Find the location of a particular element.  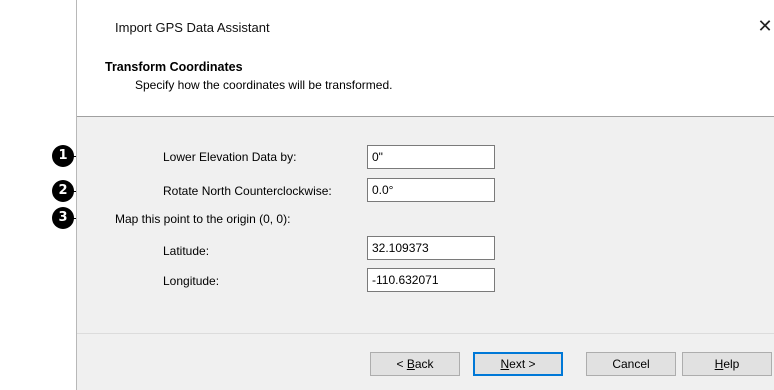

callout-3-badge: 3 is located at coordinates (63, 218).